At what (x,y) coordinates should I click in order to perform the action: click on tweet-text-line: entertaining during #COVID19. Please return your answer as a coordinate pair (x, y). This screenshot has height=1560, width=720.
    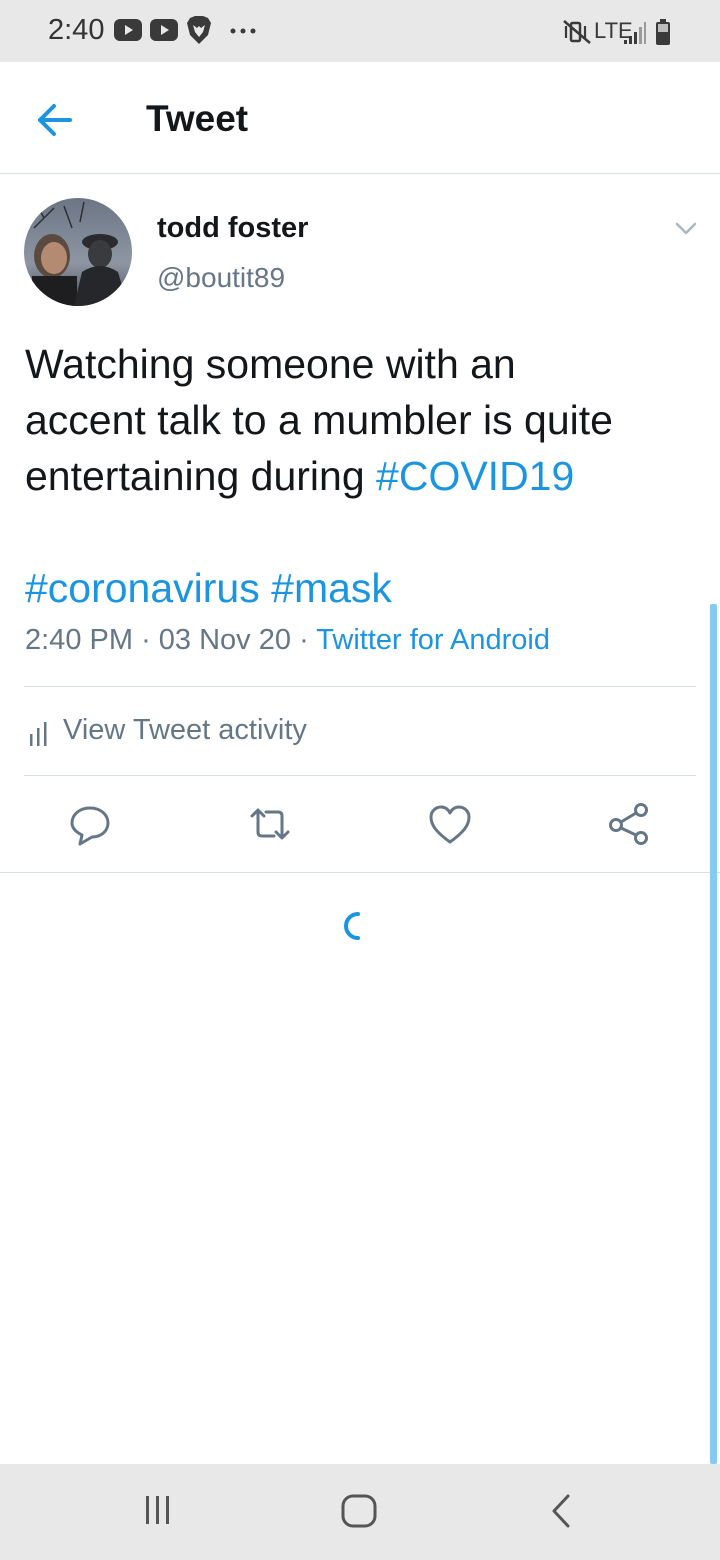
    Looking at the image, I should click on (360, 476).